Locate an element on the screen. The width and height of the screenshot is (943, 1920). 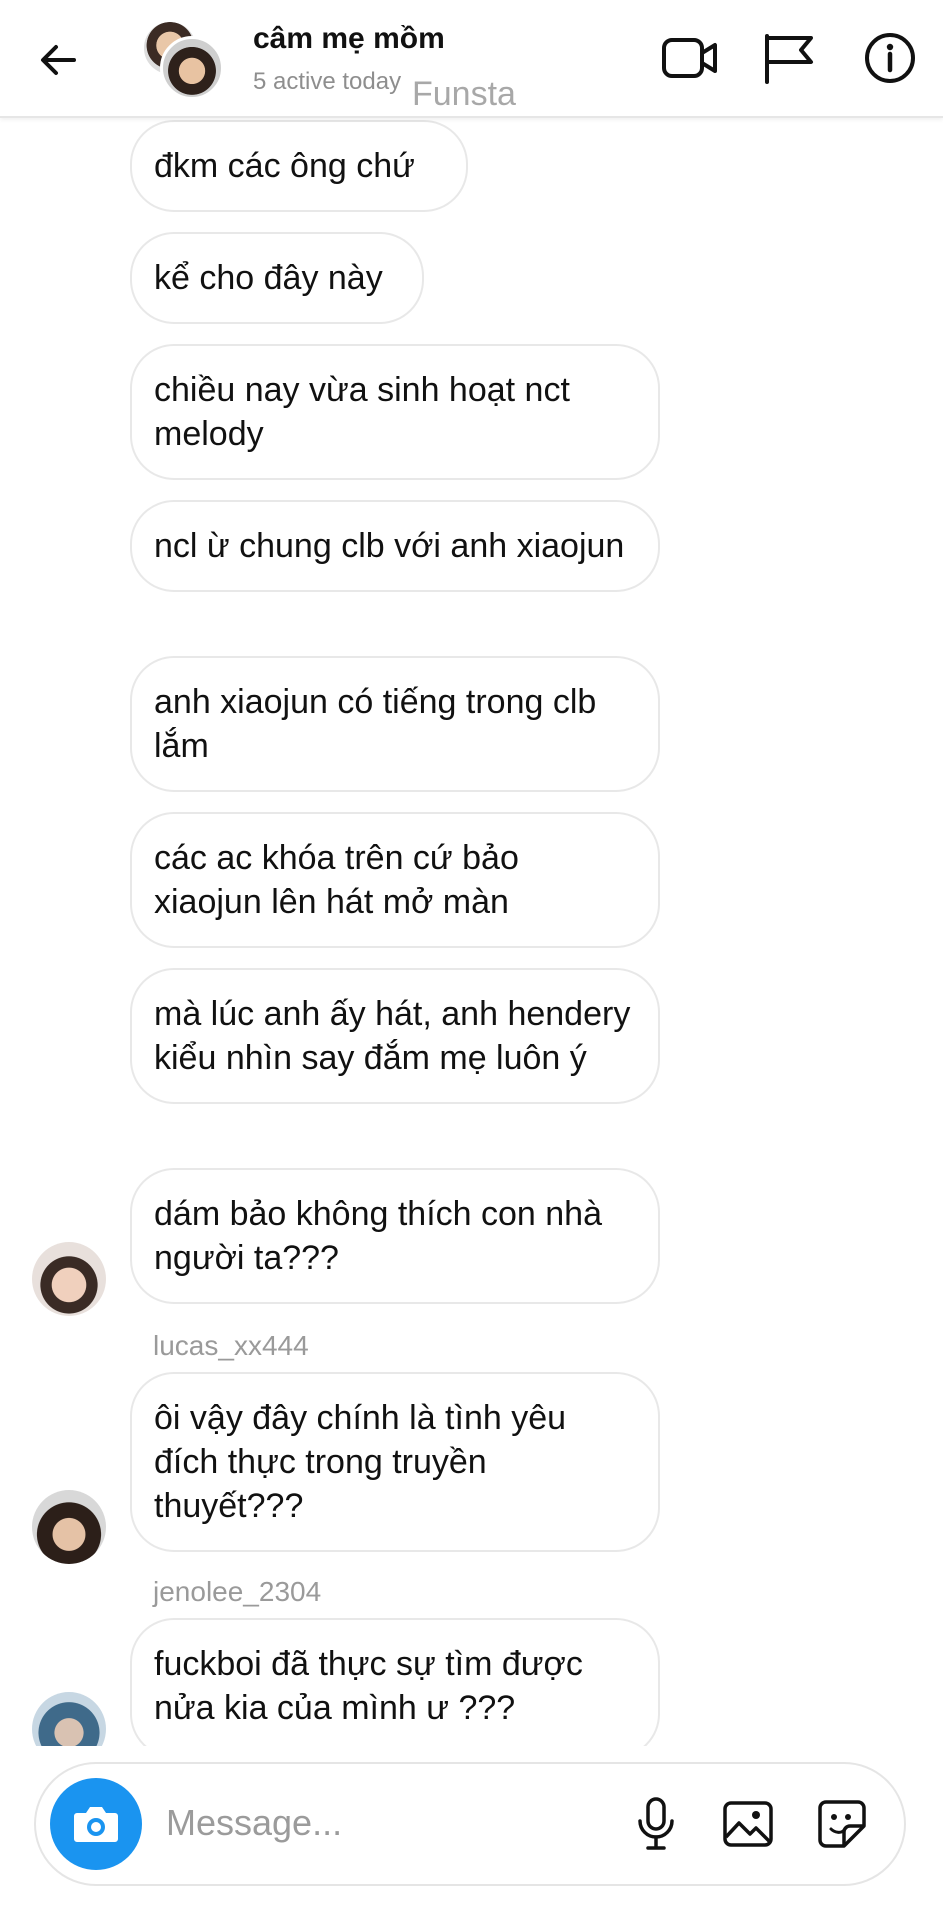
sender-name: jenolee_2304 is located at coordinates (237, 1591).